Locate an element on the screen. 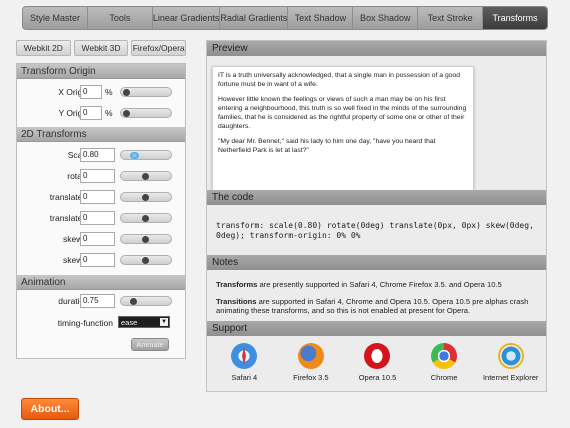 The width and height of the screenshot is (570, 428). chrome-icon is located at coordinates (444, 356).